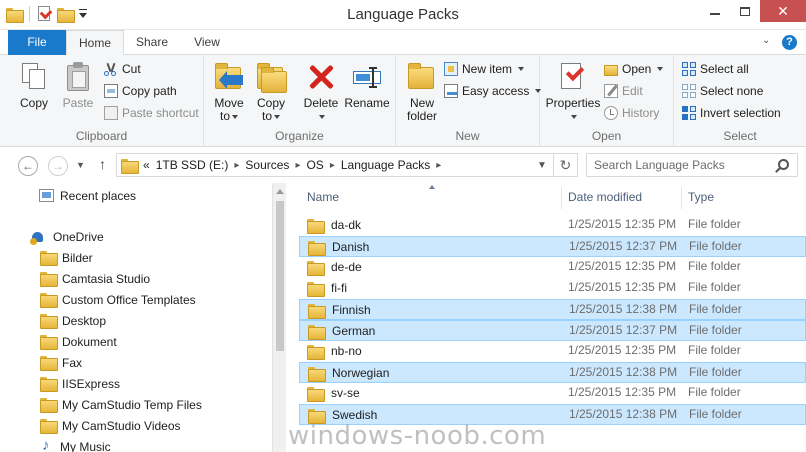  Describe the element at coordinates (565, 165) in the screenshot. I see `refresh-icon: ↻` at that location.